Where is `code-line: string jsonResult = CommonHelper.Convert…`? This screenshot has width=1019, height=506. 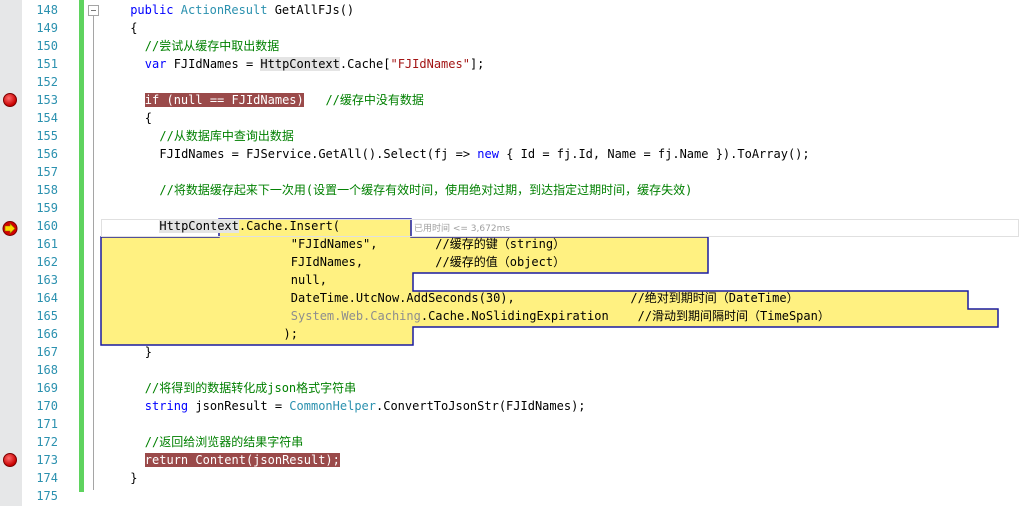
code-line: string jsonResult = CommonHelper.Convert… is located at coordinates (343, 406).